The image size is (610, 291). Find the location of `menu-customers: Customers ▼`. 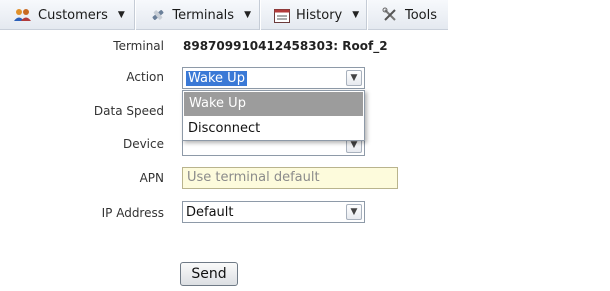

menu-customers: Customers ▼ is located at coordinates (67, 15).